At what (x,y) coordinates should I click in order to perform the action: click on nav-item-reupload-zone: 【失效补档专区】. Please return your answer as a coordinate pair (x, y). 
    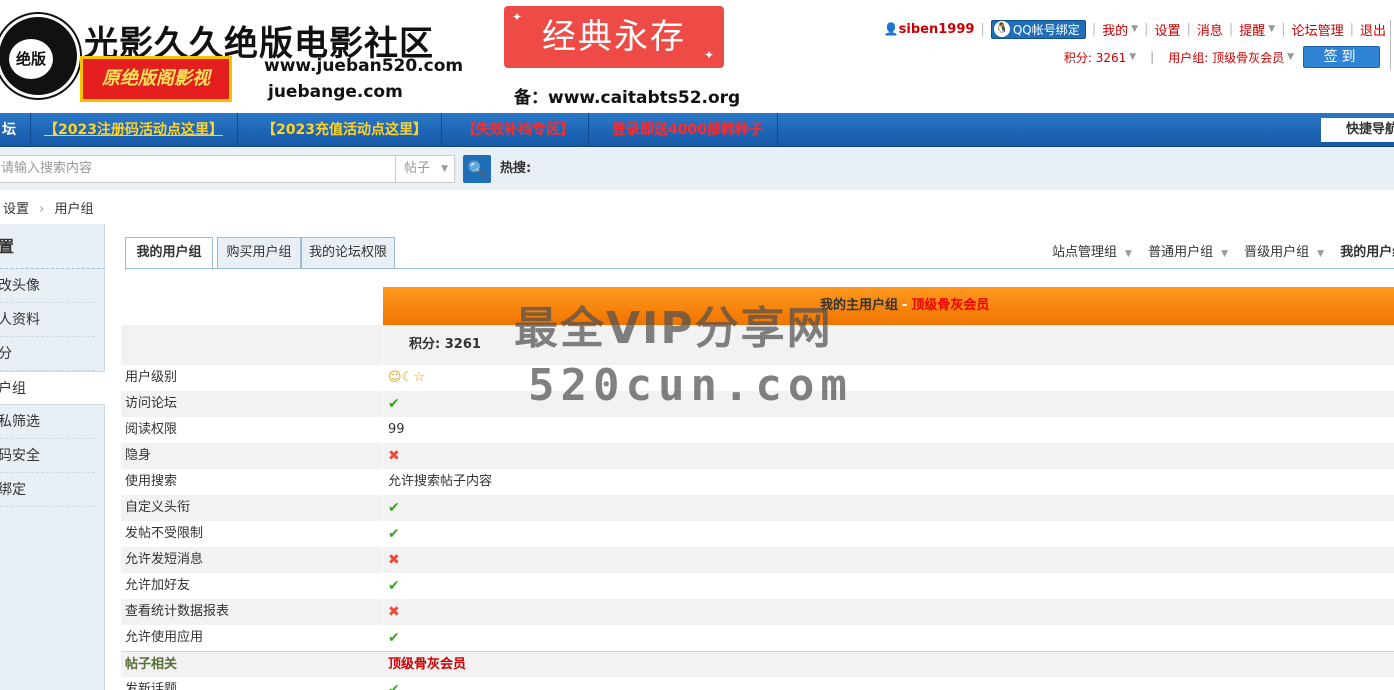
    Looking at the image, I should click on (518, 130).